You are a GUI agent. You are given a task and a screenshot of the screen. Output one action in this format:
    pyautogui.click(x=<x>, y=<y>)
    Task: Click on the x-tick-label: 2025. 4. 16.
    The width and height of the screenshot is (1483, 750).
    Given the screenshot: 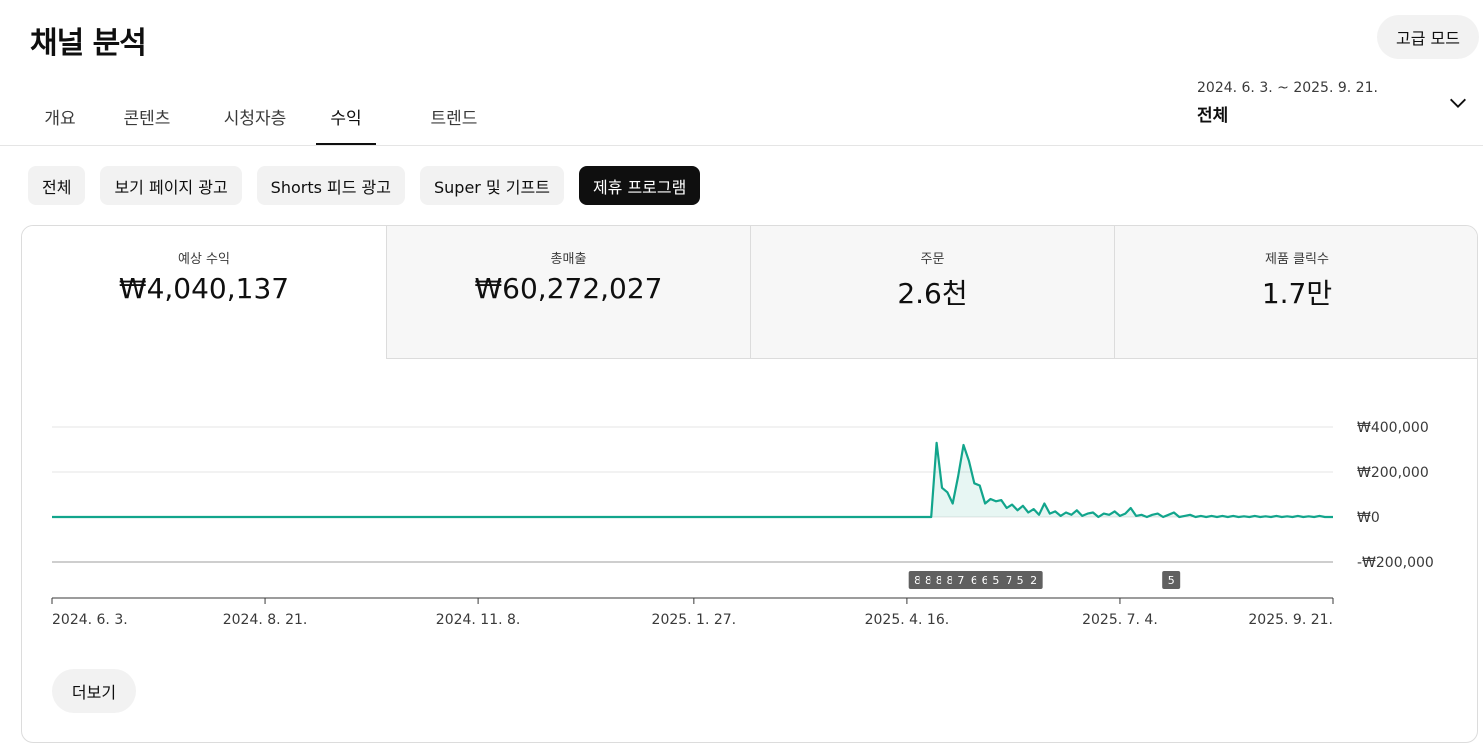 What is the action you would take?
    pyautogui.click(x=907, y=620)
    